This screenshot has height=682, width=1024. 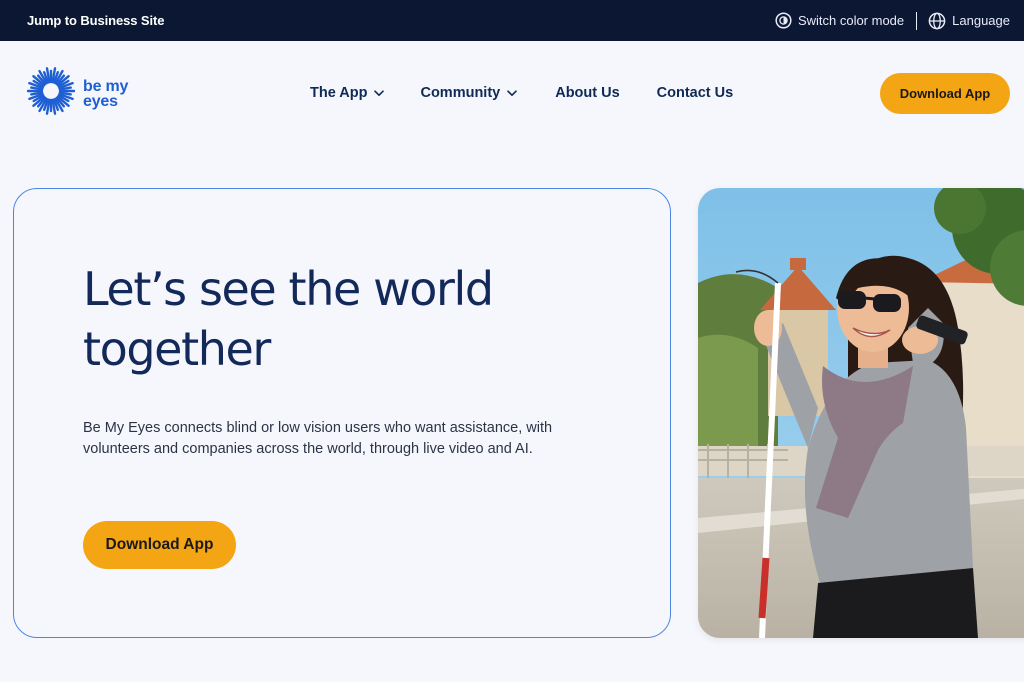 What do you see at coordinates (851, 20) in the screenshot?
I see `switch-color-mode-label: Switch color mode` at bounding box center [851, 20].